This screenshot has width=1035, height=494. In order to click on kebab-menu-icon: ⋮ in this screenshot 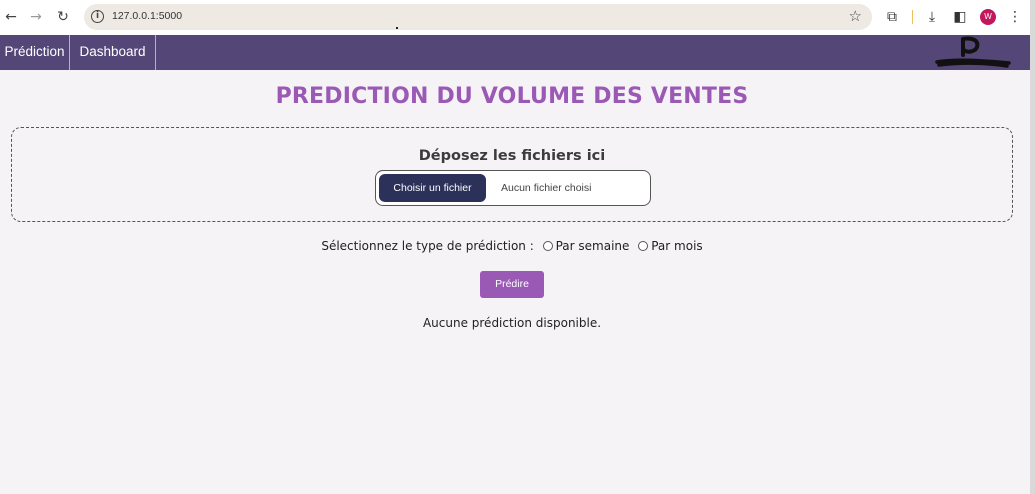, I will do `click(1015, 17)`.